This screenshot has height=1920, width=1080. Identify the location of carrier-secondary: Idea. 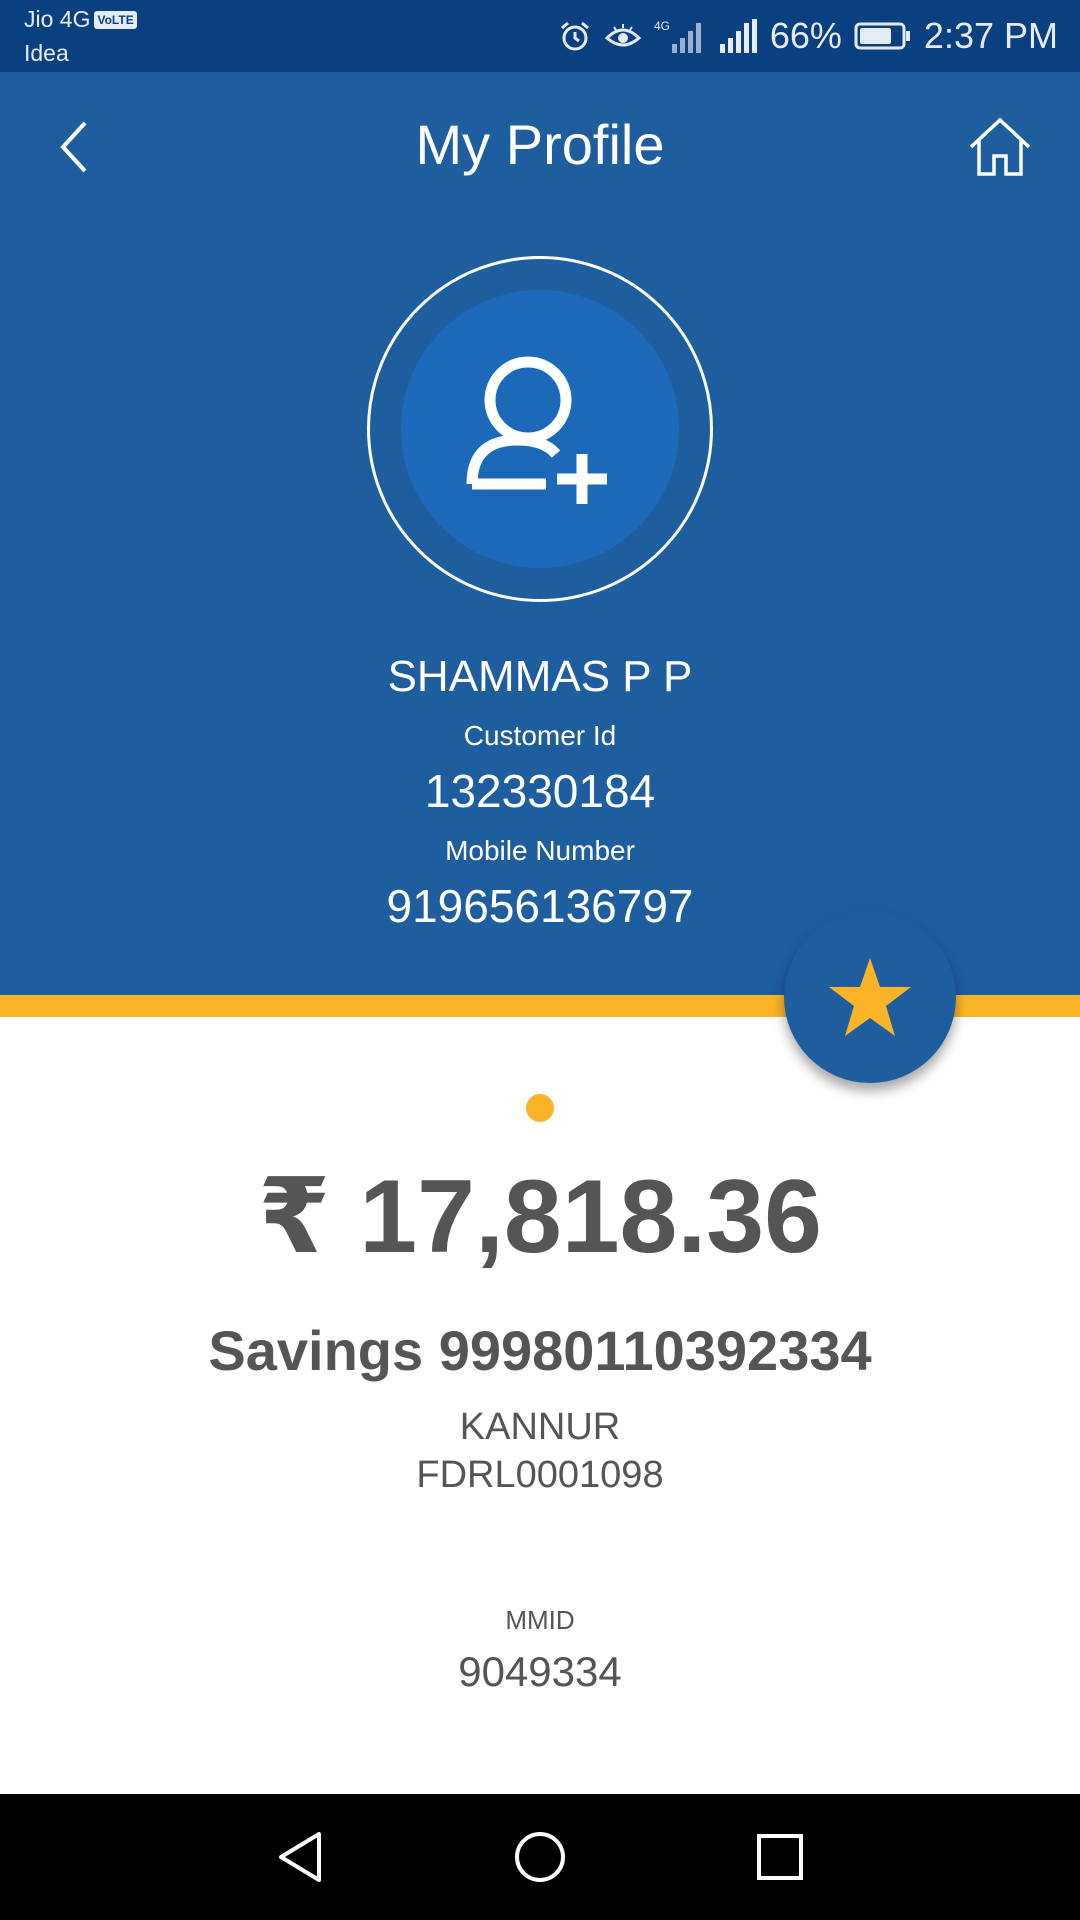
(46, 53).